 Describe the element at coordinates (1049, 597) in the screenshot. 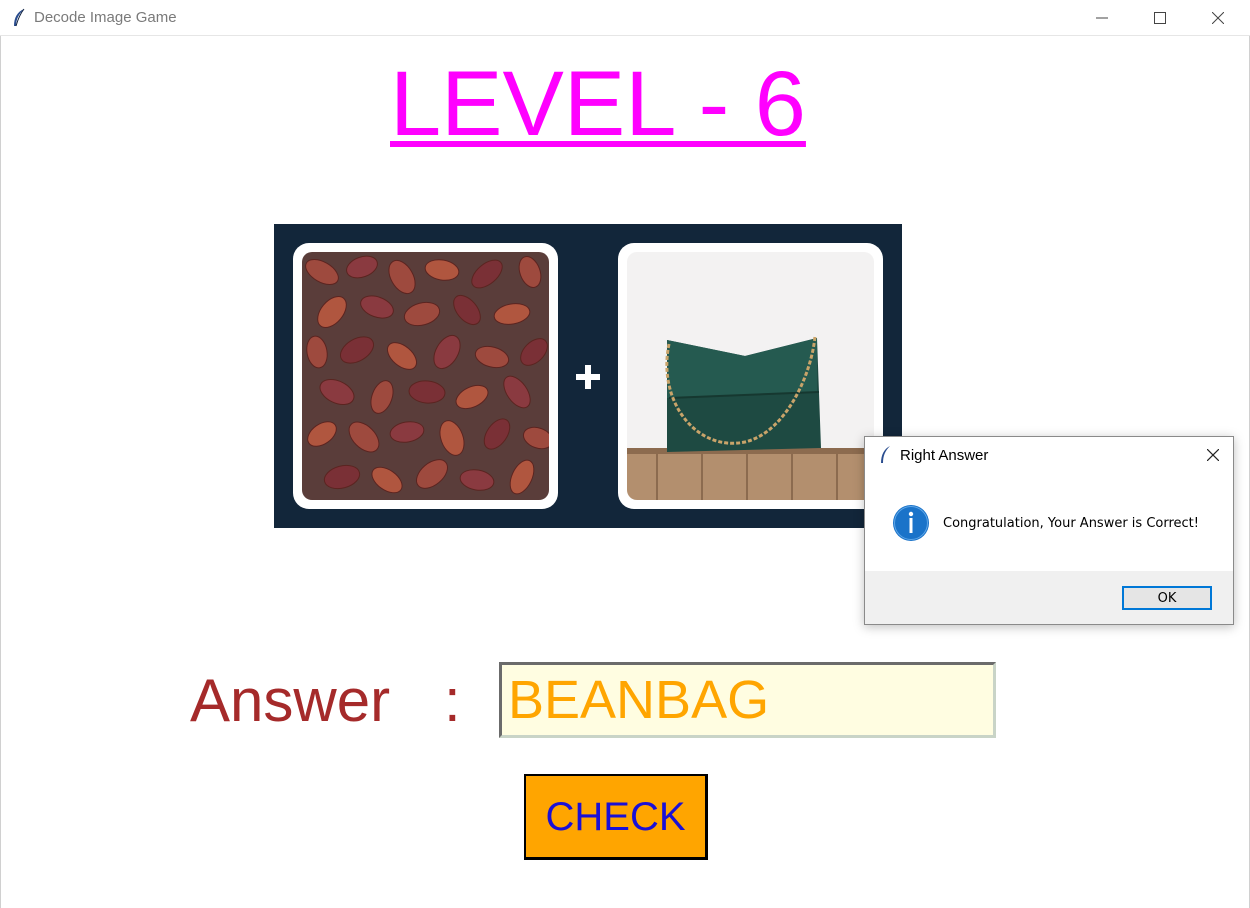

I see `dialog-footer: OK` at that location.